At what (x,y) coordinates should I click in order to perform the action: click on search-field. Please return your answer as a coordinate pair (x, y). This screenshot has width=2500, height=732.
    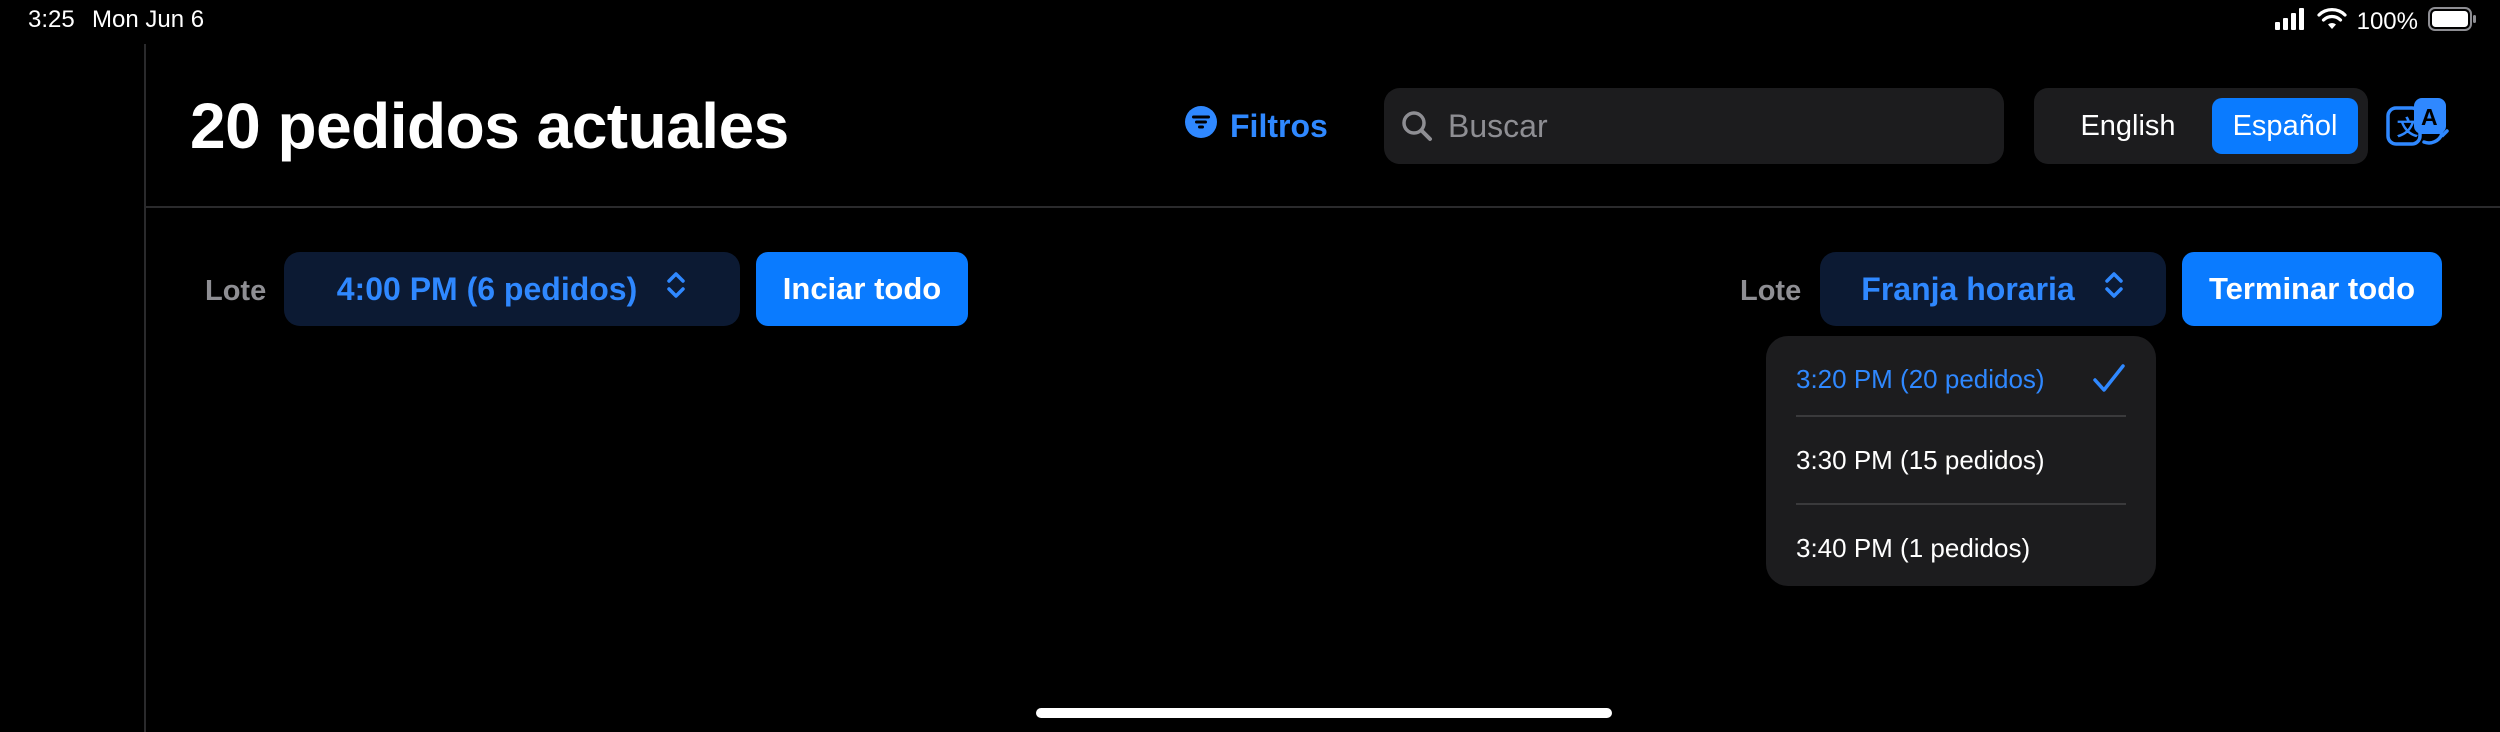
    Looking at the image, I should click on (1694, 126).